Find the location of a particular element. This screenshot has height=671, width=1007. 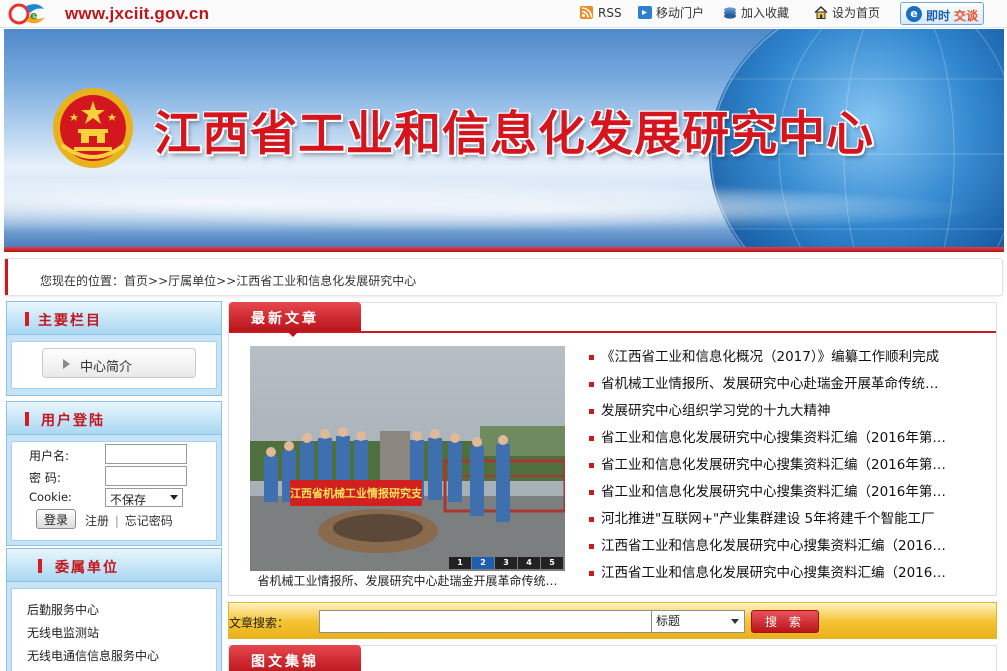

set-homepage-link: 设为首页 is located at coordinates (847, 14).